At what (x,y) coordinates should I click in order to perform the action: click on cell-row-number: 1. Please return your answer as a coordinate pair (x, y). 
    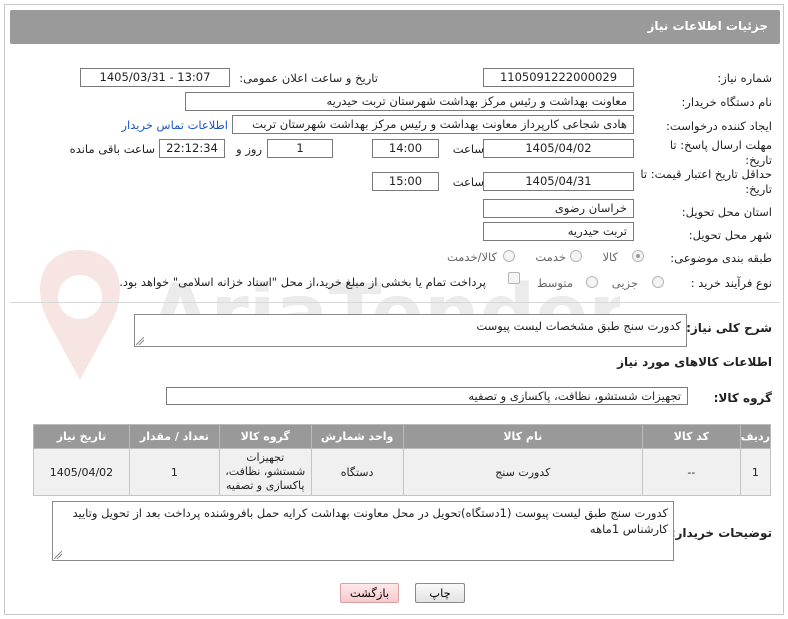
    Looking at the image, I should click on (755, 472).